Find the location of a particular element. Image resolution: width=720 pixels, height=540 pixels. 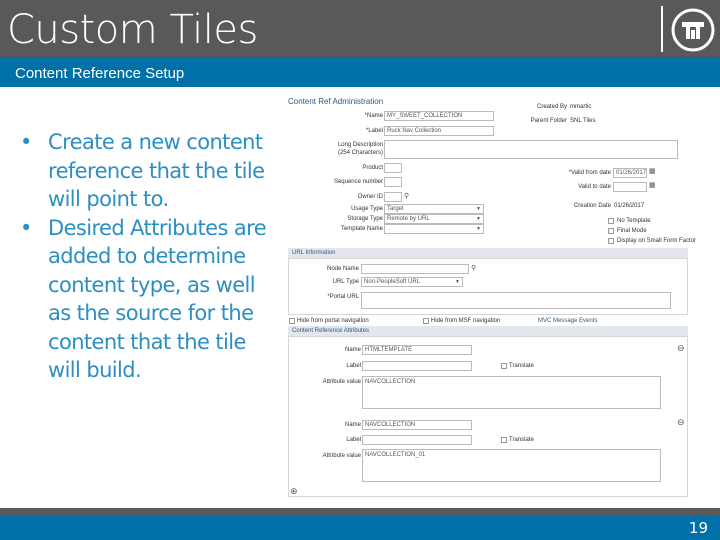

product-field is located at coordinates (393, 168).